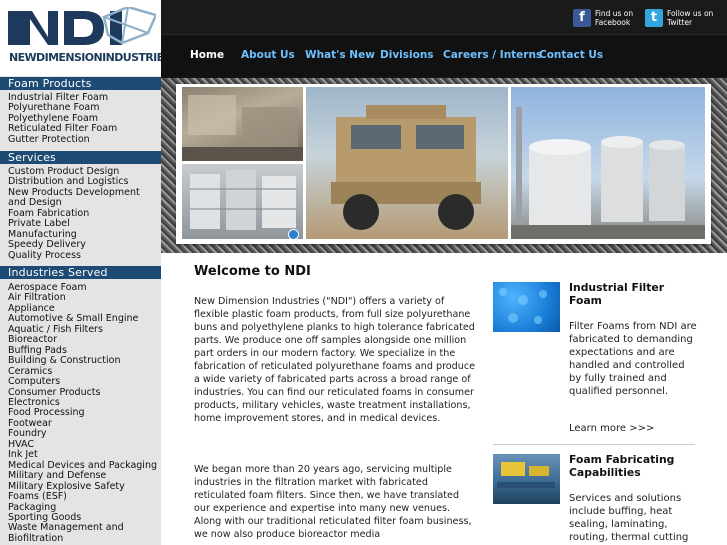 This screenshot has width=727, height=545. What do you see at coordinates (582, 18) in the screenshot?
I see `facebook-icon: f` at bounding box center [582, 18].